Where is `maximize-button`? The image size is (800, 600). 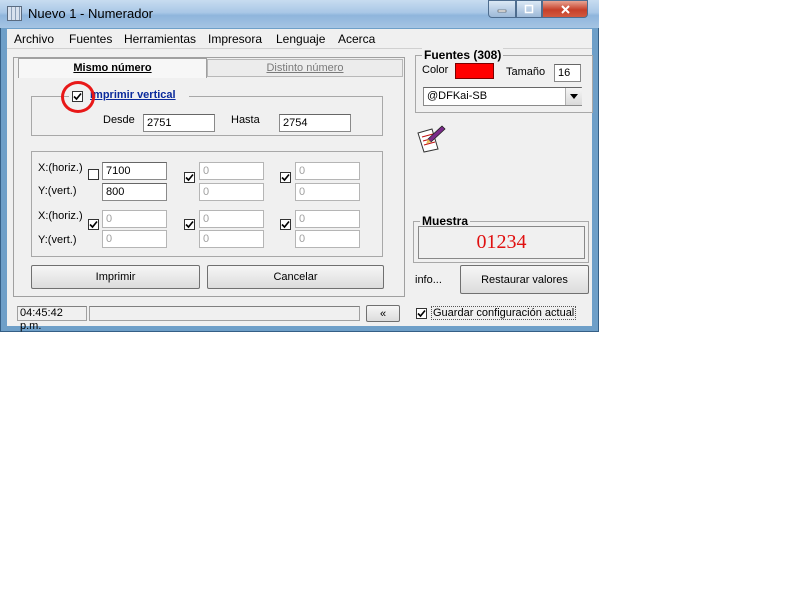
maximize-button is located at coordinates (529, 9).